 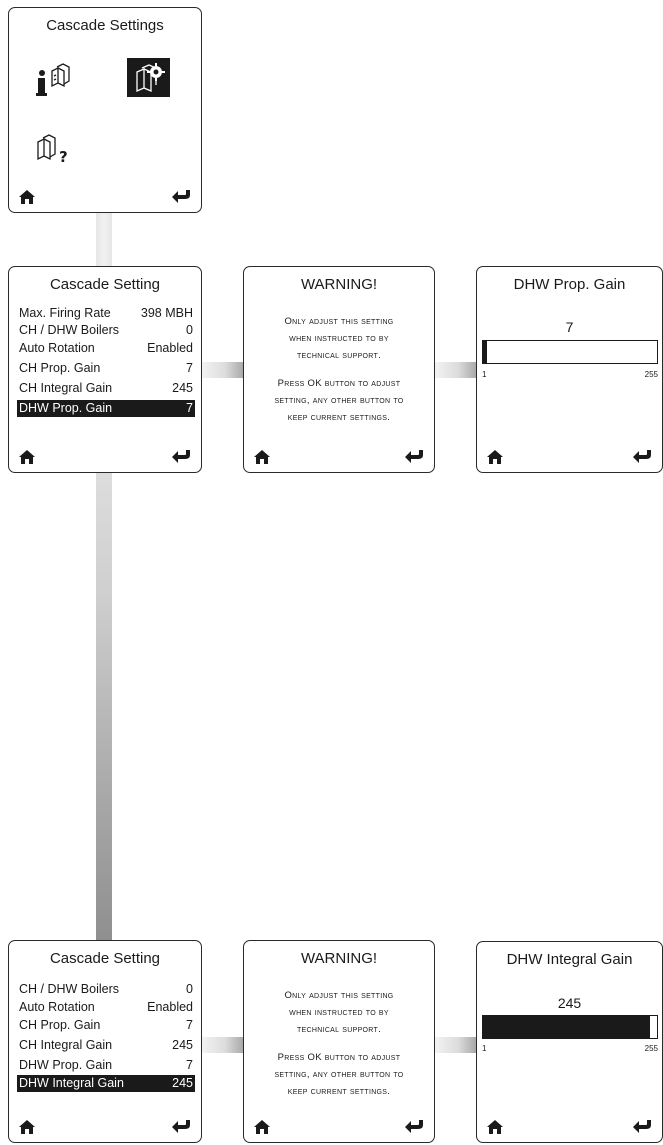 What do you see at coordinates (56, 151) in the screenshot?
I see `help-boilers-icon: ?` at bounding box center [56, 151].